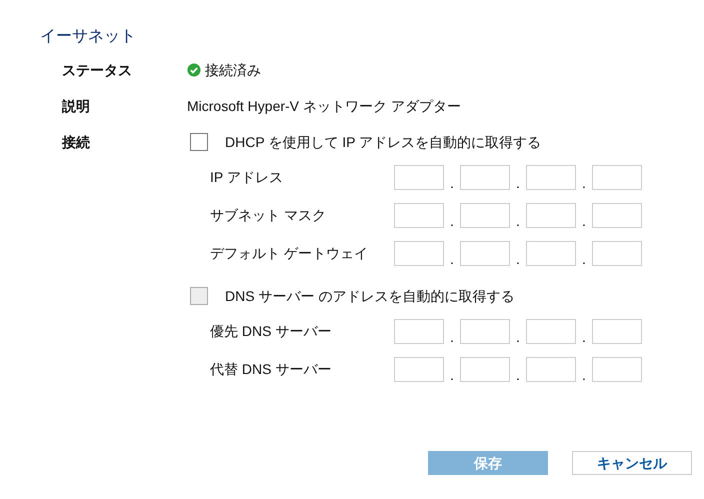  I want to click on field-label: デフォルト ゲートウェイ, so click(289, 253).